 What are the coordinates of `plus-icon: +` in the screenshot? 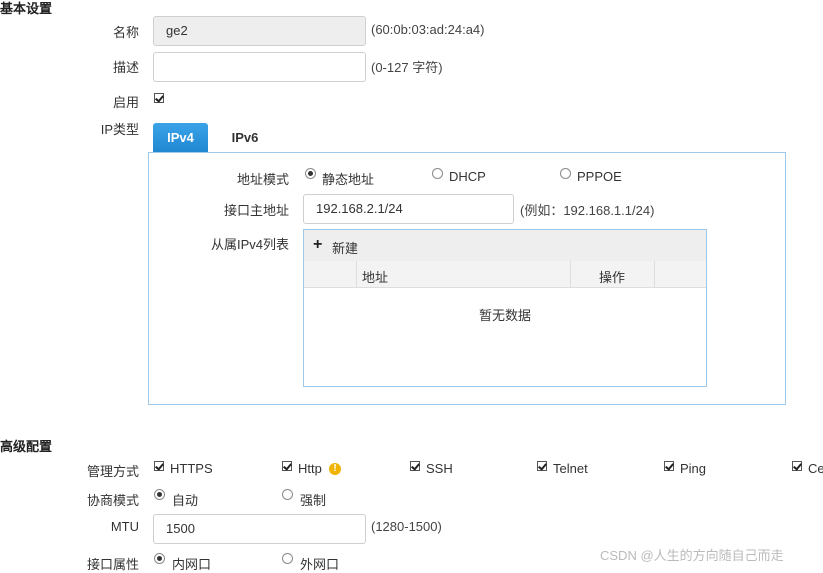 It's located at (317, 245).